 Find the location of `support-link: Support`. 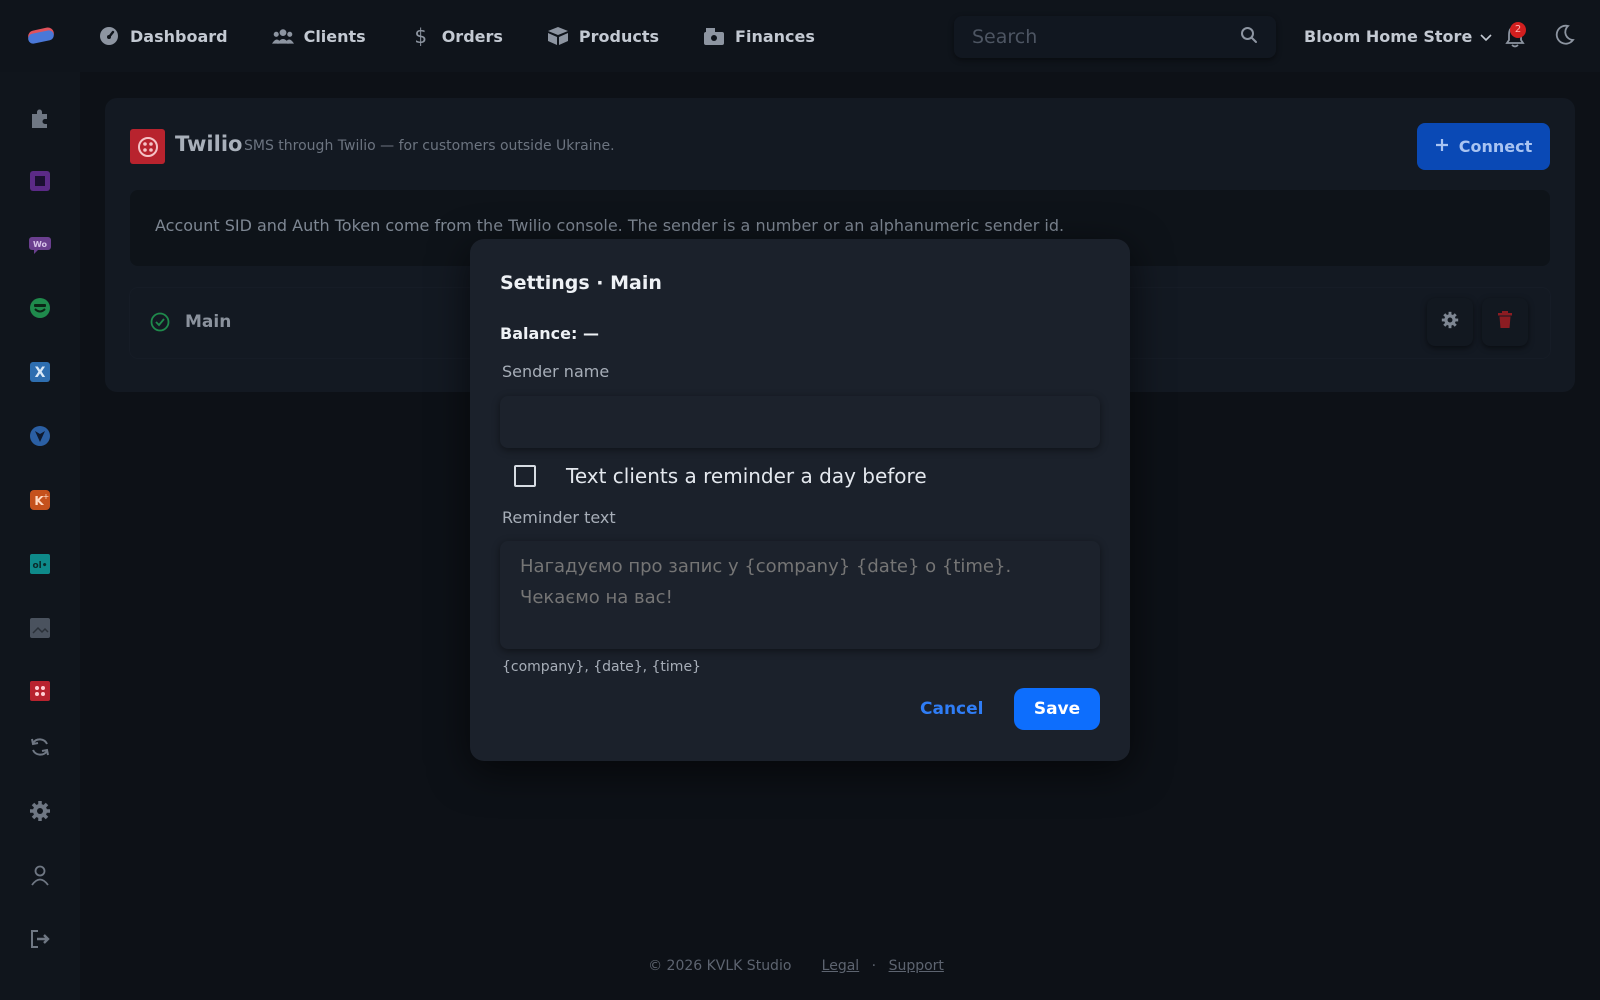

support-link: Support is located at coordinates (916, 966).